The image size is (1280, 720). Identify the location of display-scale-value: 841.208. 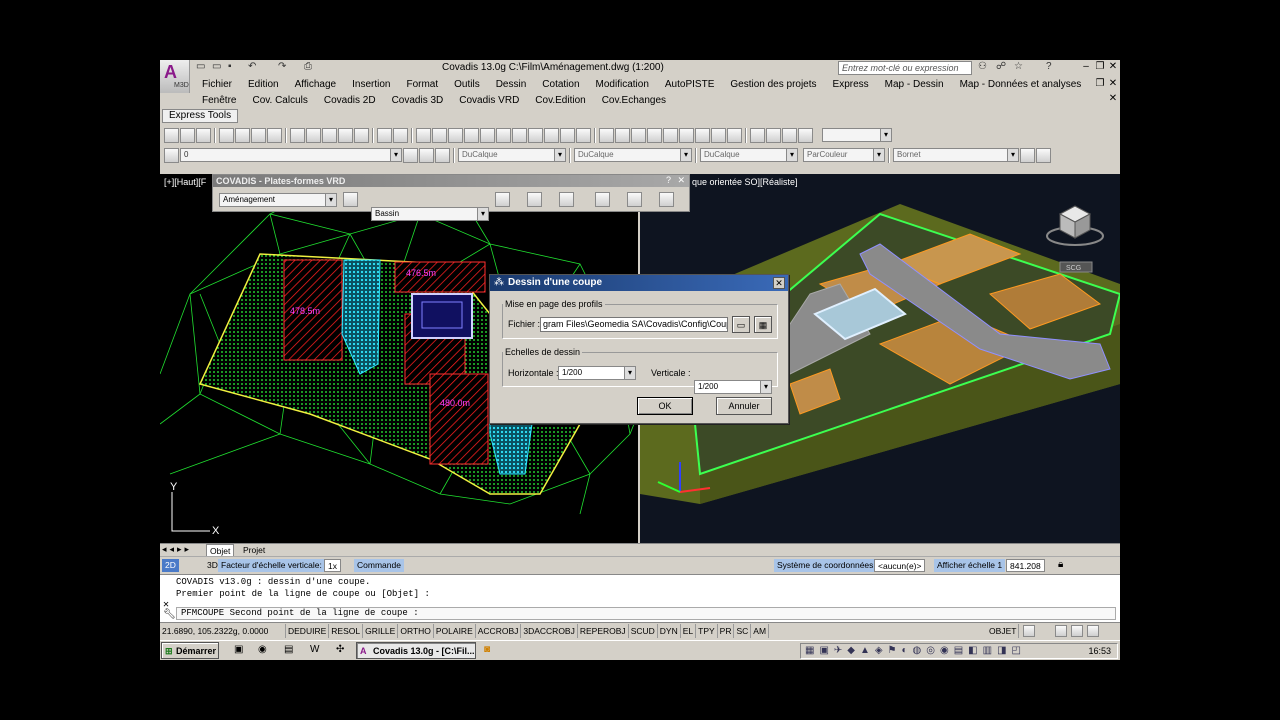
(1025, 565).